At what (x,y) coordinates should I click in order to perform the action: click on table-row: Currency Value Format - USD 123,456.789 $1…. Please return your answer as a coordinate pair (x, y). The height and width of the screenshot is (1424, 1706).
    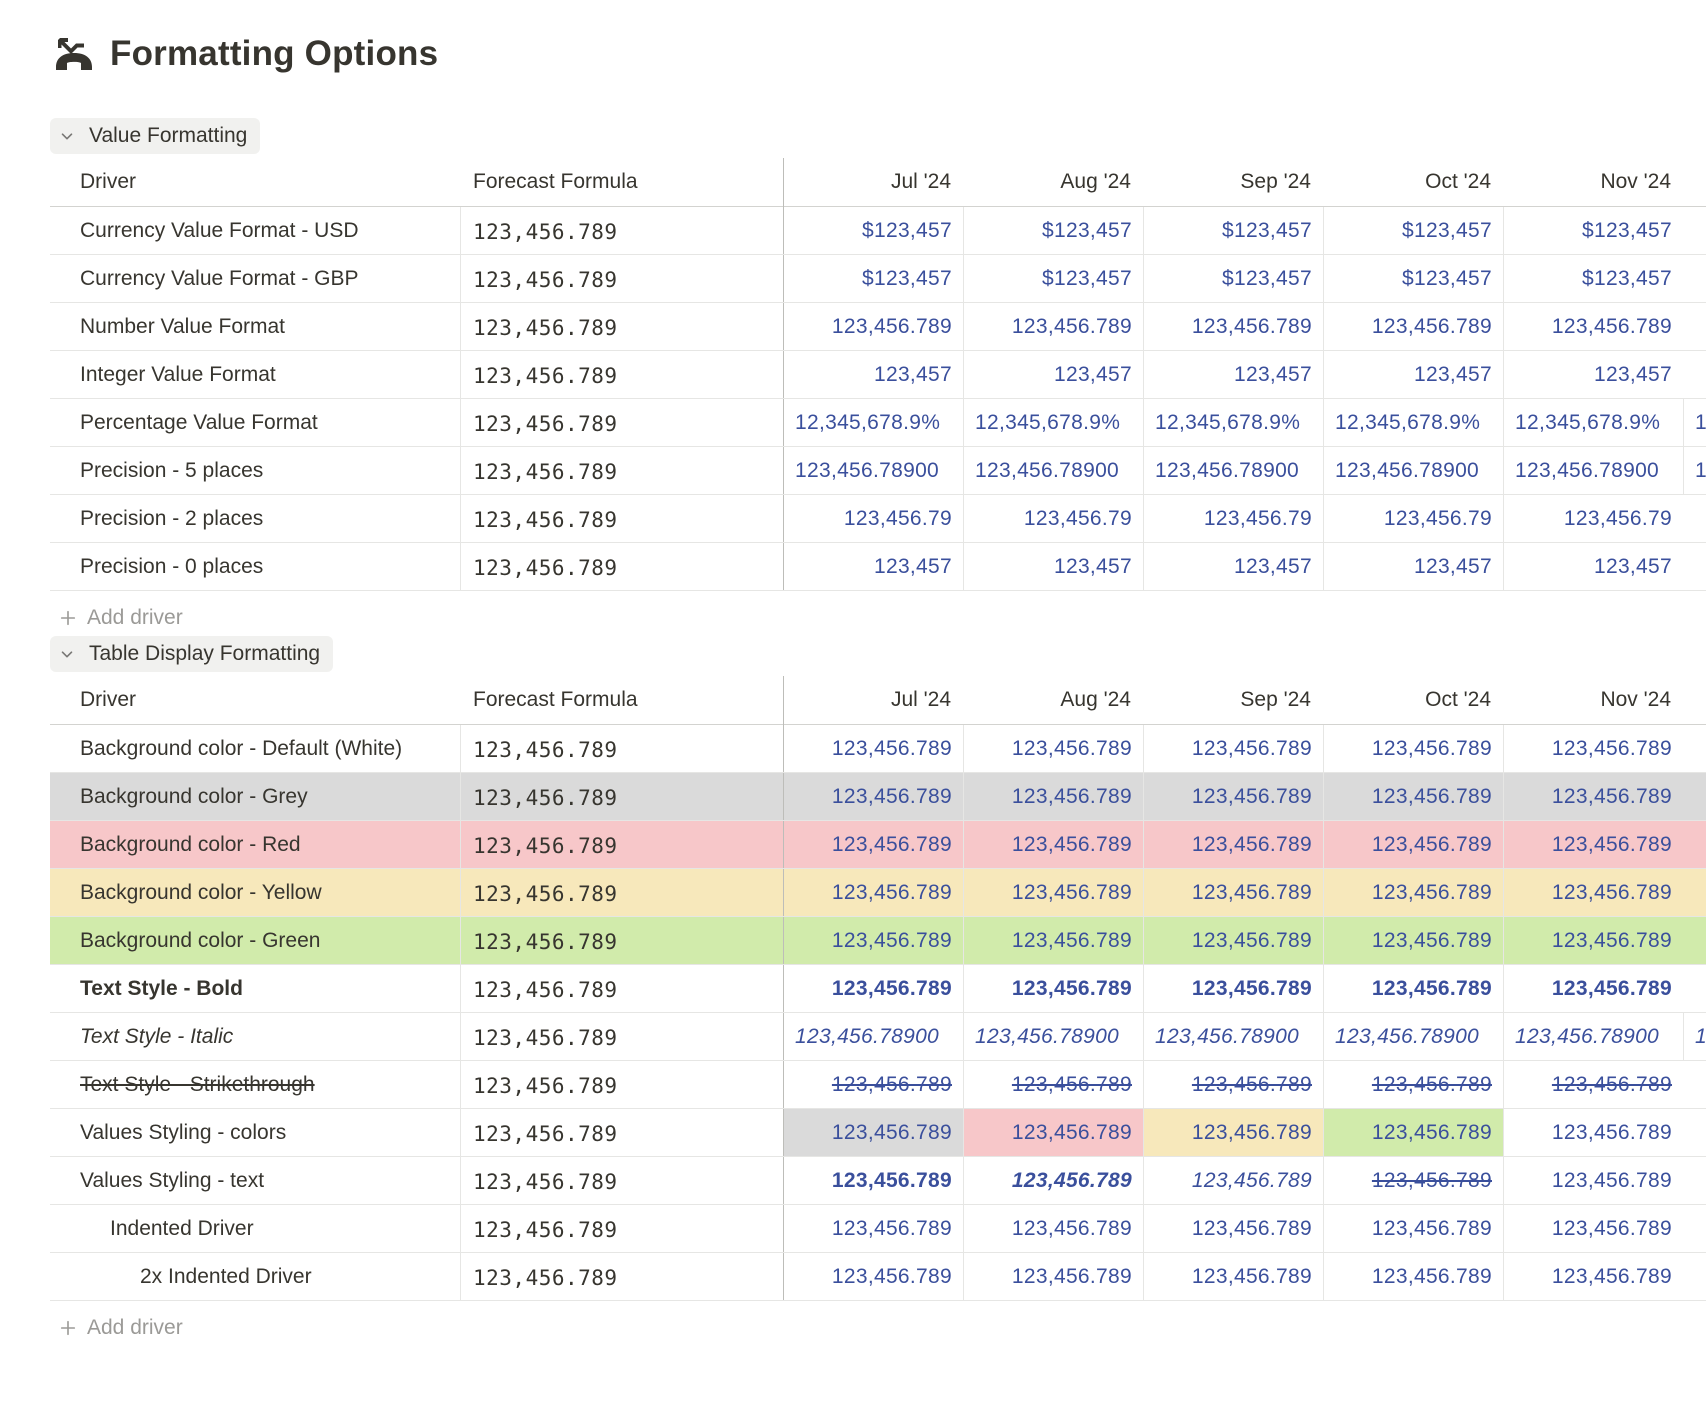
    Looking at the image, I should click on (878, 231).